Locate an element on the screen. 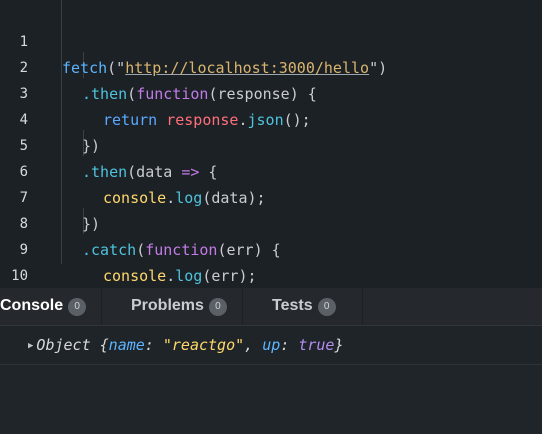  panel-tabbar: Console 0 Problems 0 Tests 0 is located at coordinates (271, 307).